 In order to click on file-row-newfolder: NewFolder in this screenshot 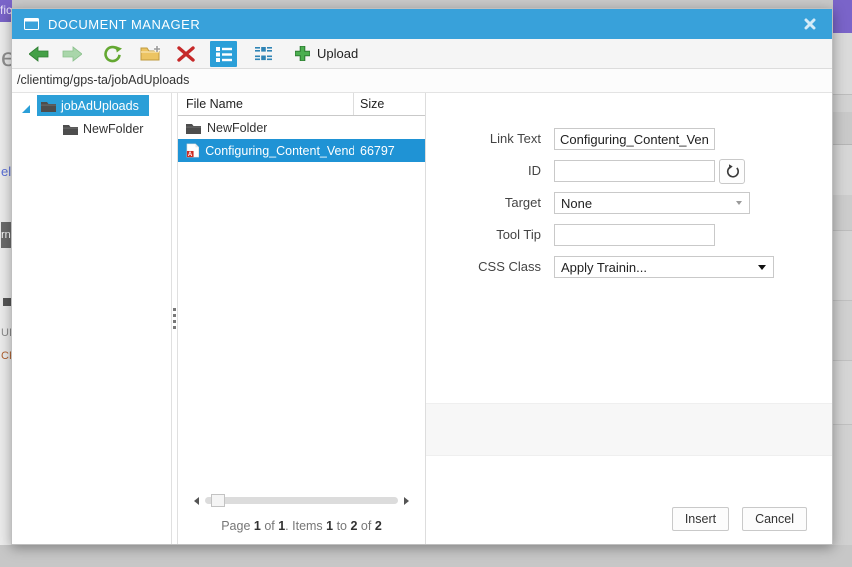, I will do `click(301, 127)`.